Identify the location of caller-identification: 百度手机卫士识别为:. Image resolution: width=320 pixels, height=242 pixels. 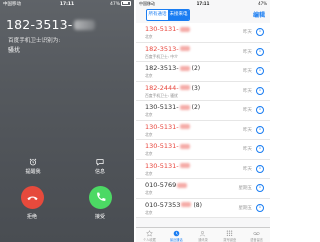
(34, 41).